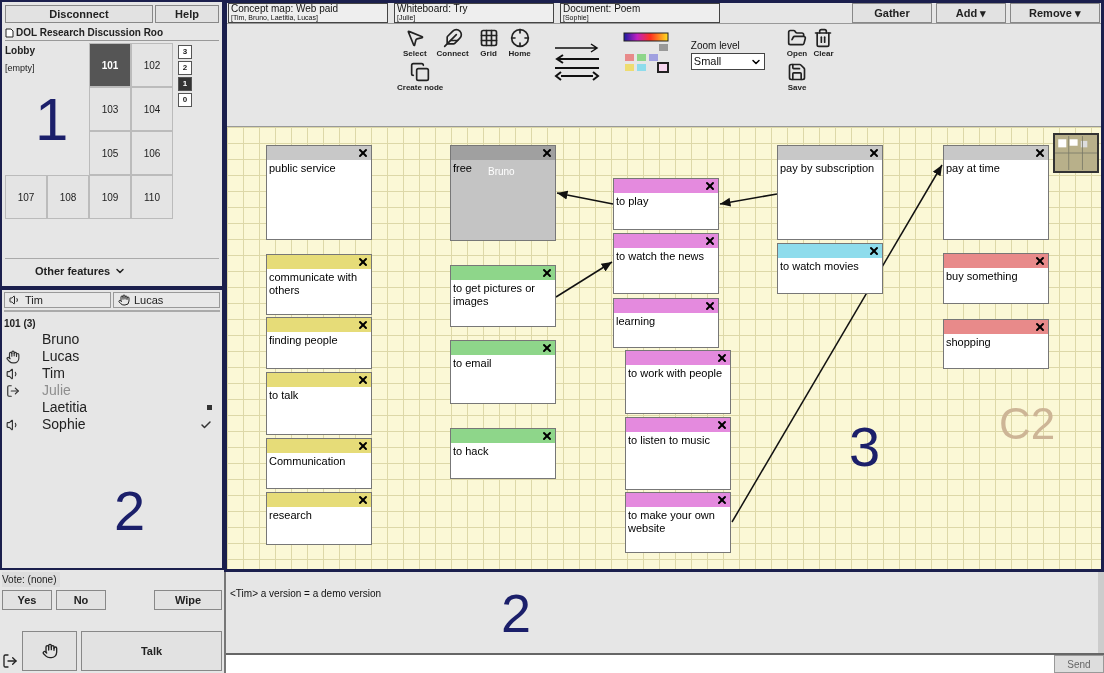 Image resolution: width=1104 pixels, height=673 pixels. Describe the element at coordinates (666, 204) in the screenshot. I see `concept-node: to play` at that location.